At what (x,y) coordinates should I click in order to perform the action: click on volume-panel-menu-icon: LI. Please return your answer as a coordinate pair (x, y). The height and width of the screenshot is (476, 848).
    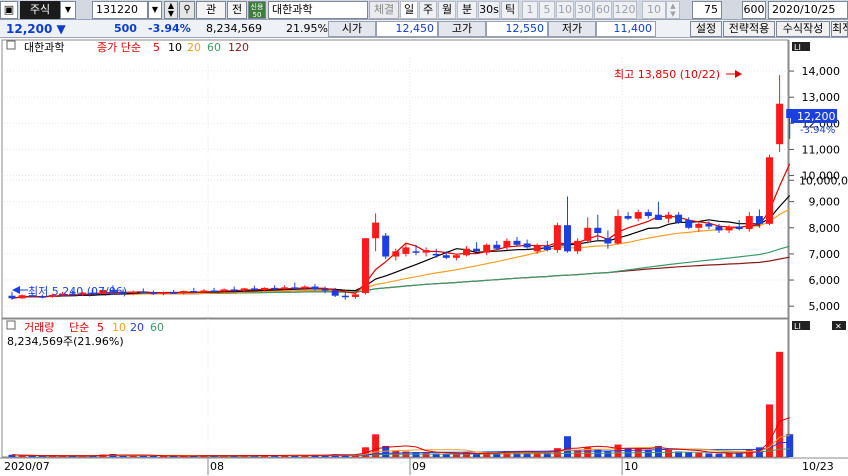
    Looking at the image, I should click on (801, 326).